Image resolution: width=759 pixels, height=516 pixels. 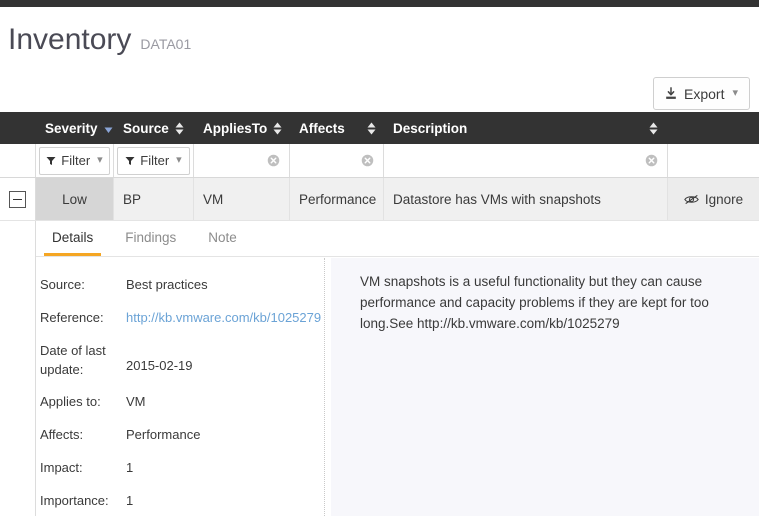 I want to click on column-header-description-label: Description, so click(x=430, y=128).